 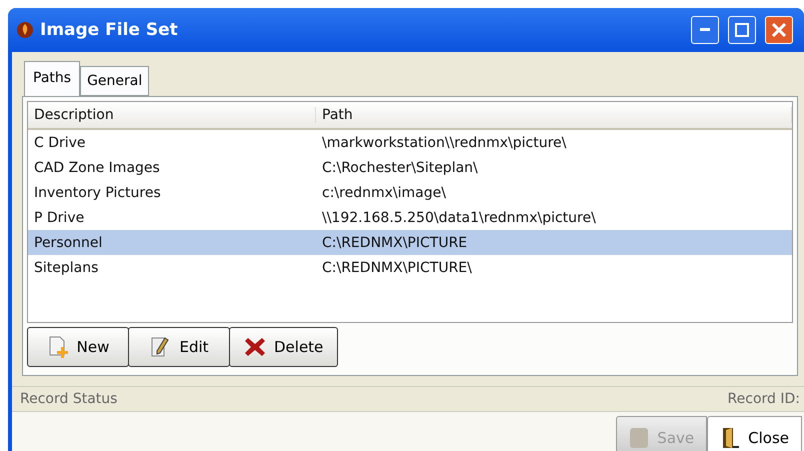 I want to click on maximize-icon, so click(x=742, y=30).